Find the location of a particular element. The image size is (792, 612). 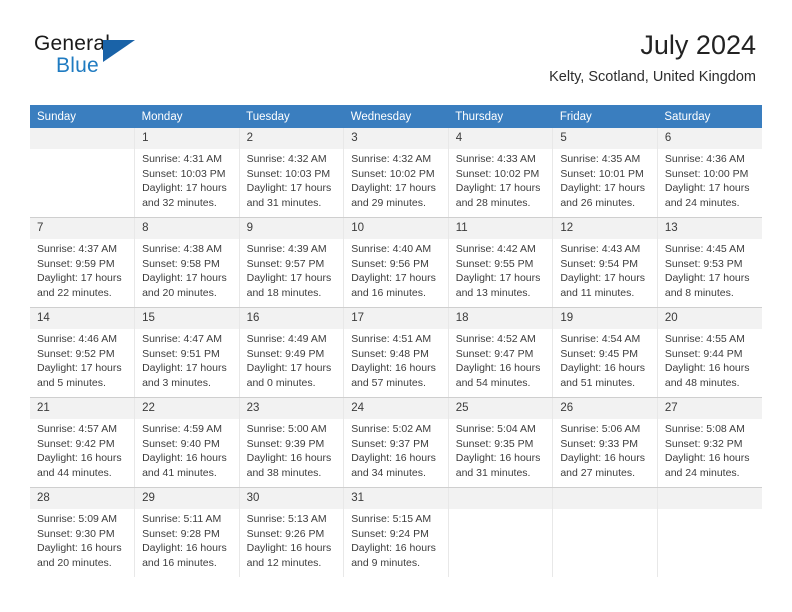

day-number: 21 is located at coordinates (82, 408).